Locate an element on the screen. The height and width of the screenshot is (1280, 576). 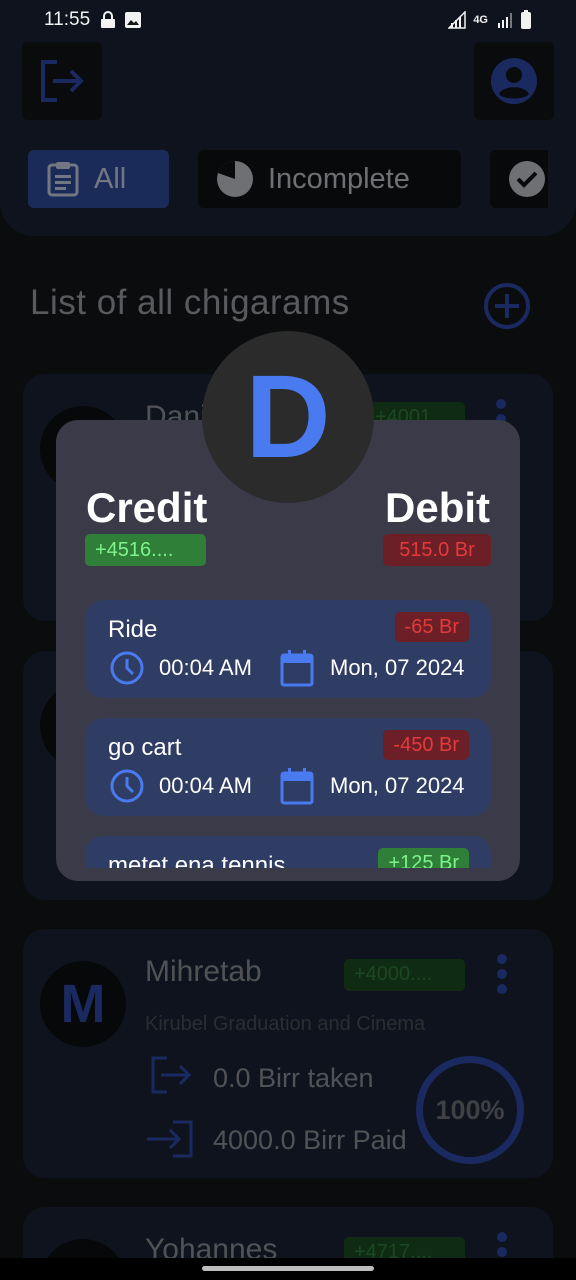
transaction-title: metet ena tennis is located at coordinates (197, 860).